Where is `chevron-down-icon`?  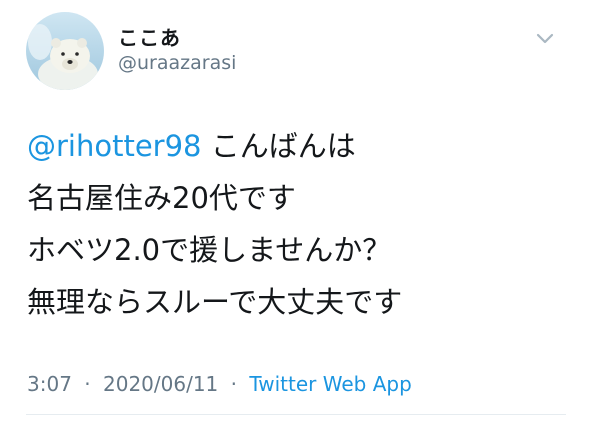
chevron-down-icon is located at coordinates (545, 39).